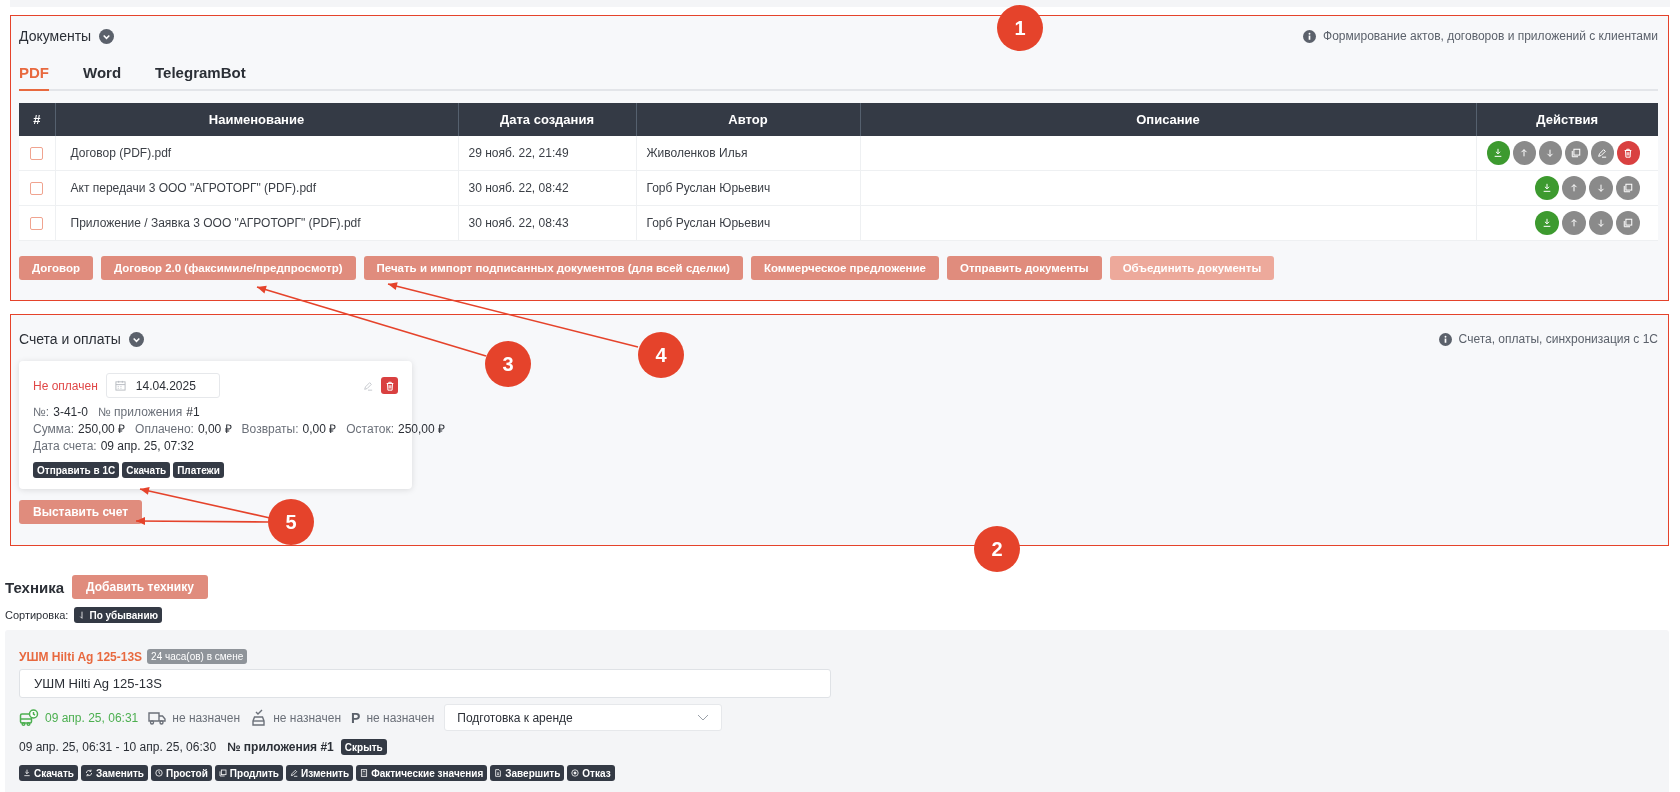  What do you see at coordinates (55, 36) in the screenshot?
I see `section-title: Документы` at bounding box center [55, 36].